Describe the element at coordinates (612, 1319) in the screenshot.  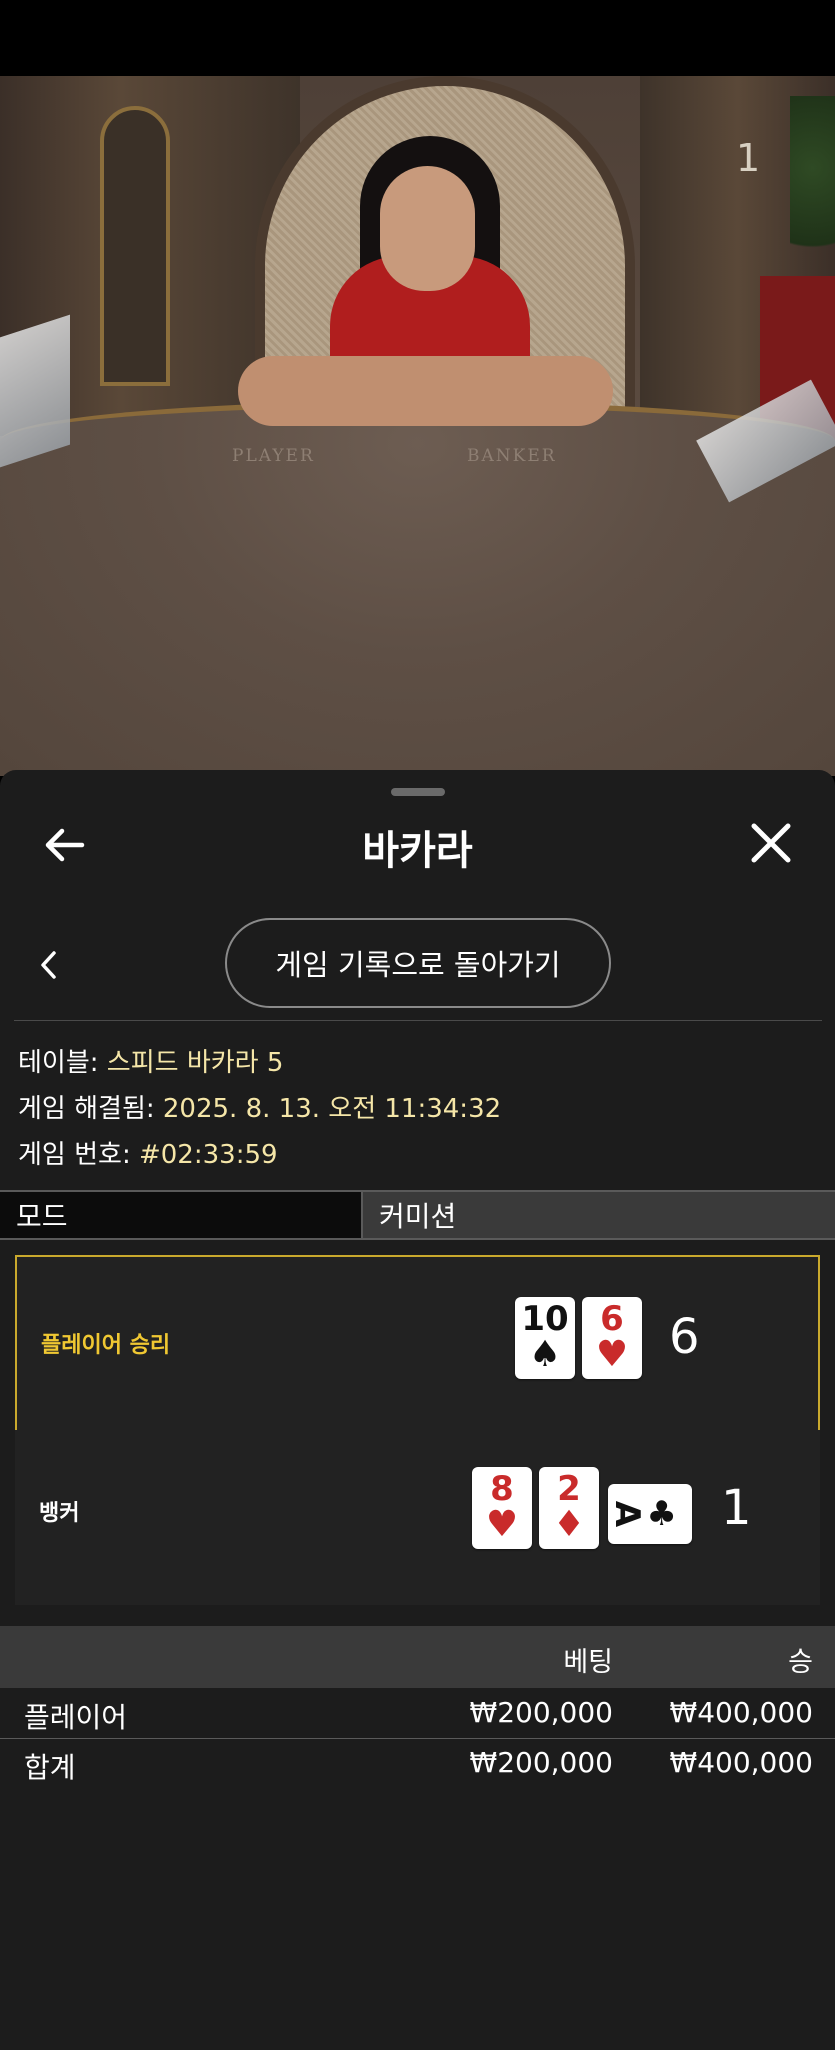
I see `card-rank: 6` at that location.